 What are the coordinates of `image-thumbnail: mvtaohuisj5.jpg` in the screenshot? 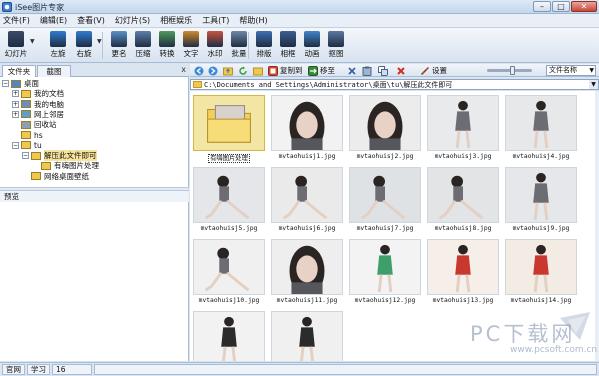 It's located at (227, 201).